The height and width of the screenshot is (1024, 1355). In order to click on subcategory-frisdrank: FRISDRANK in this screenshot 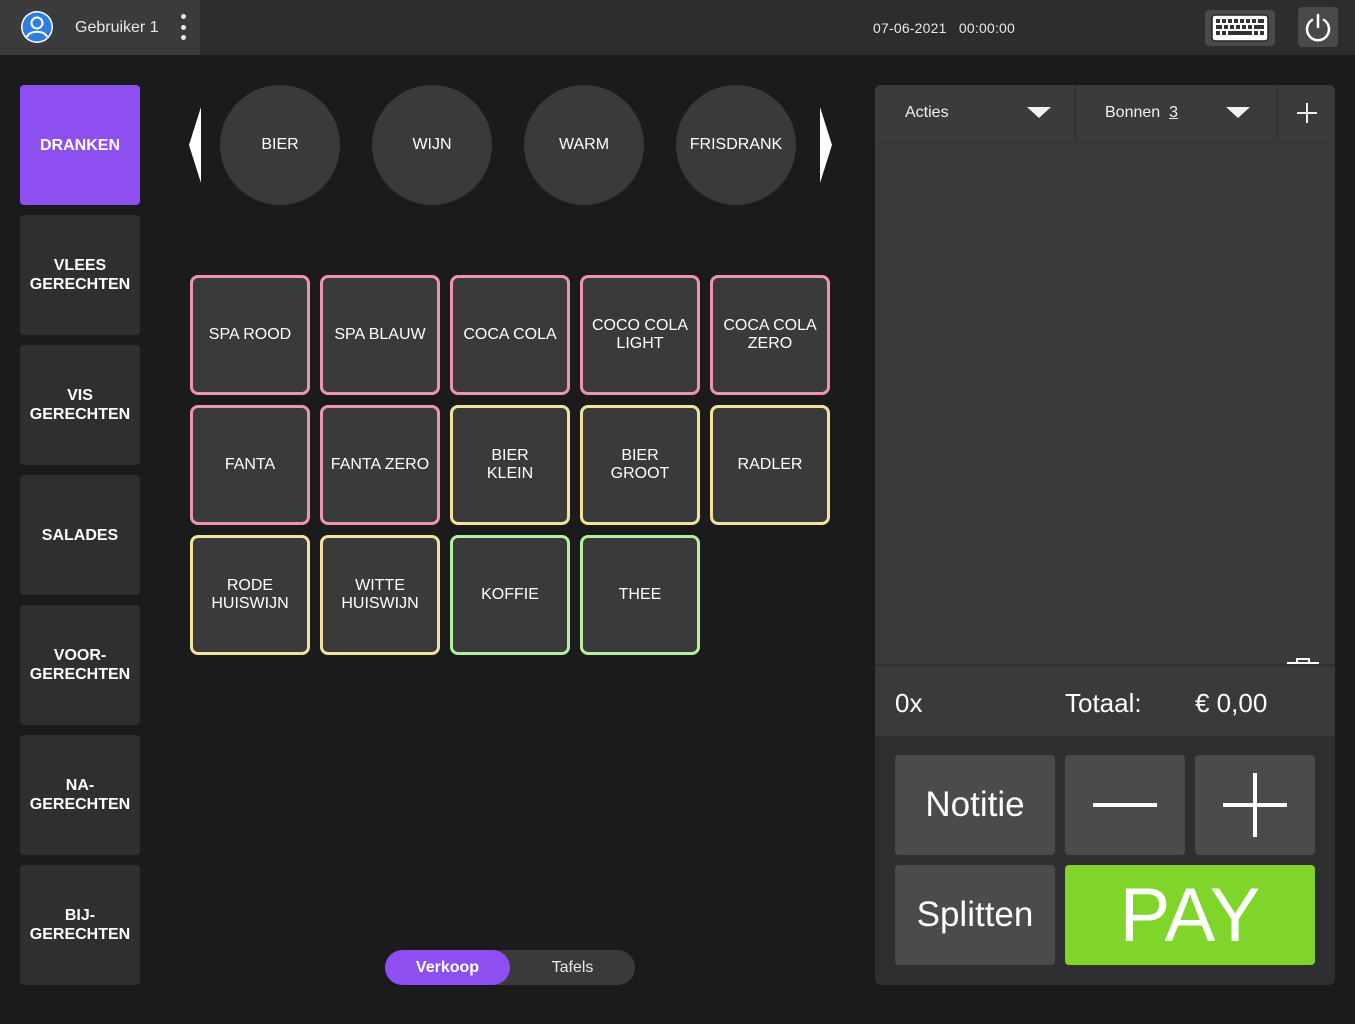, I will do `click(736, 145)`.